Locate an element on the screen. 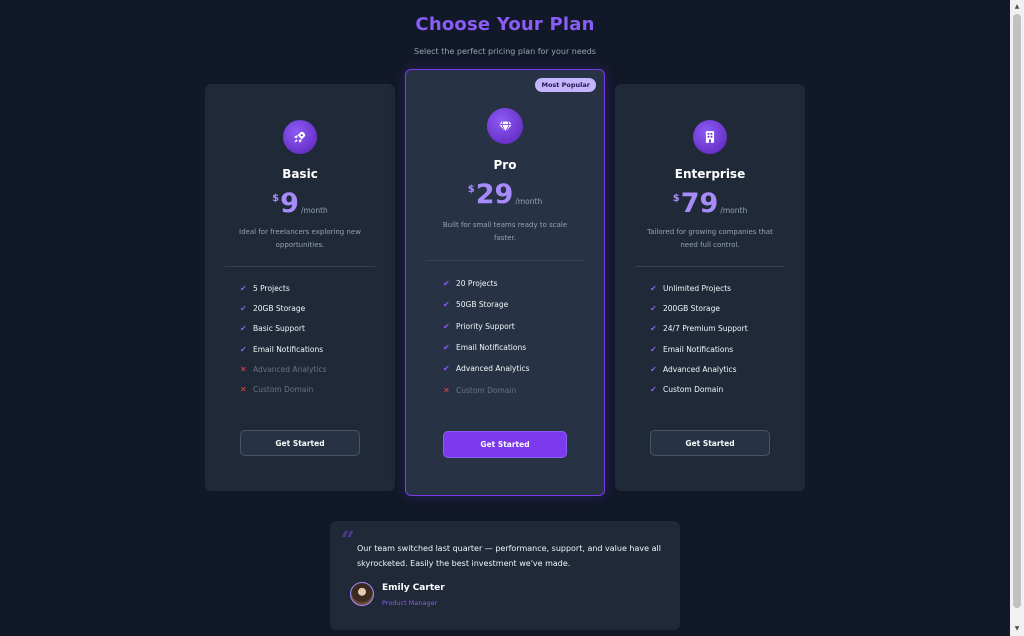 This screenshot has width=1024, height=636. page-title: Choose Your Plan is located at coordinates (505, 24).